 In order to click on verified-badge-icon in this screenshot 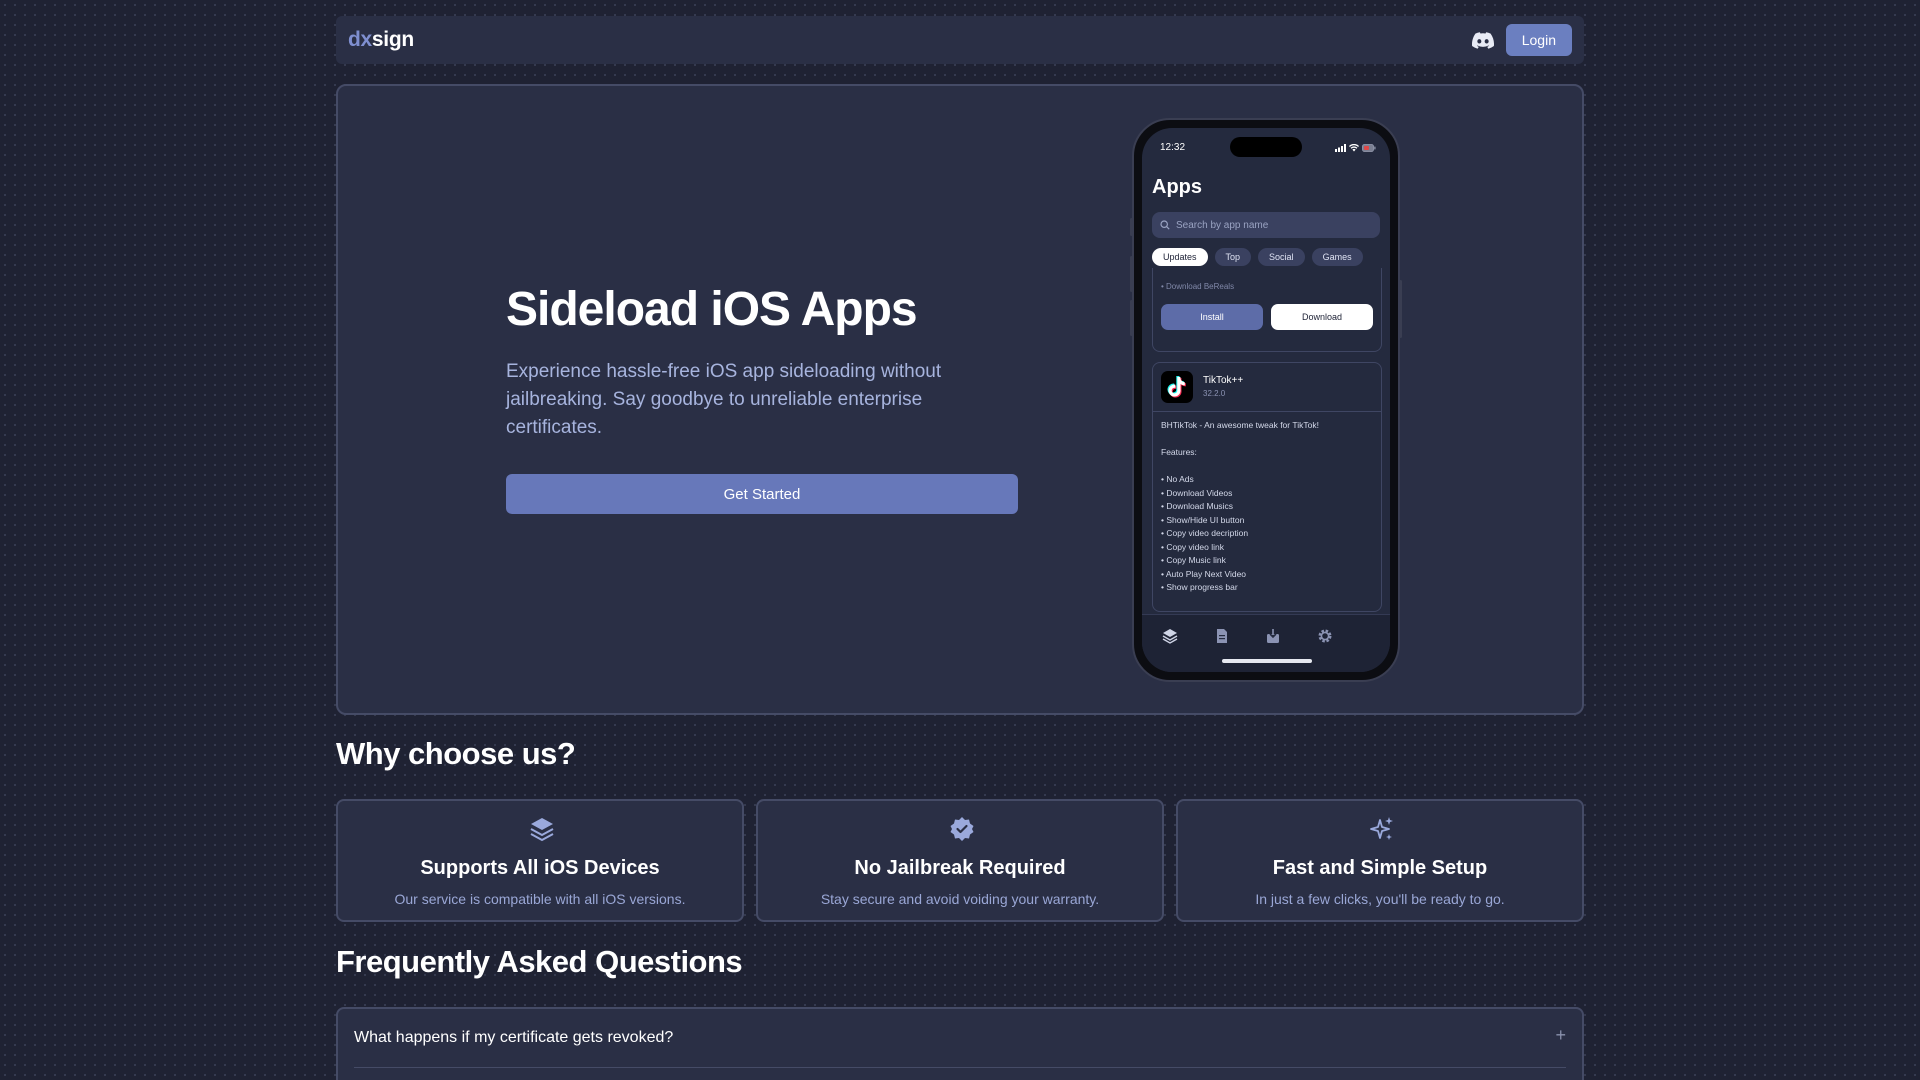, I will do `click(962, 829)`.